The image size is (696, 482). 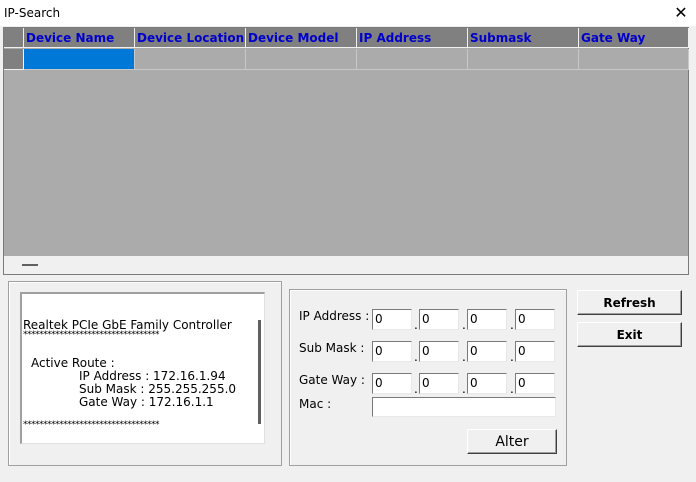 What do you see at coordinates (439, 351) in the screenshot?
I see `mask-octet-2-input: 0` at bounding box center [439, 351].